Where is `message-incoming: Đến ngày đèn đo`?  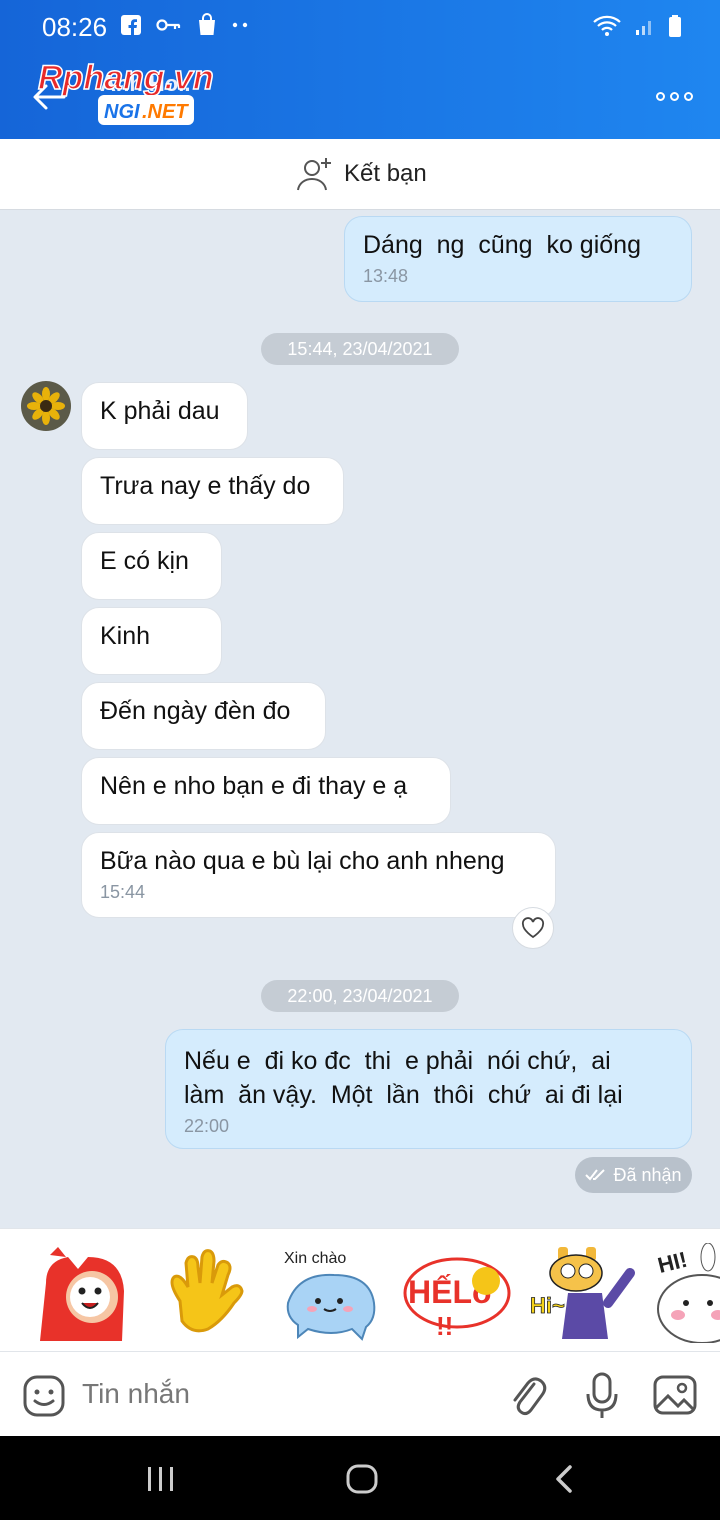 message-incoming: Đến ngày đèn đo is located at coordinates (203, 716).